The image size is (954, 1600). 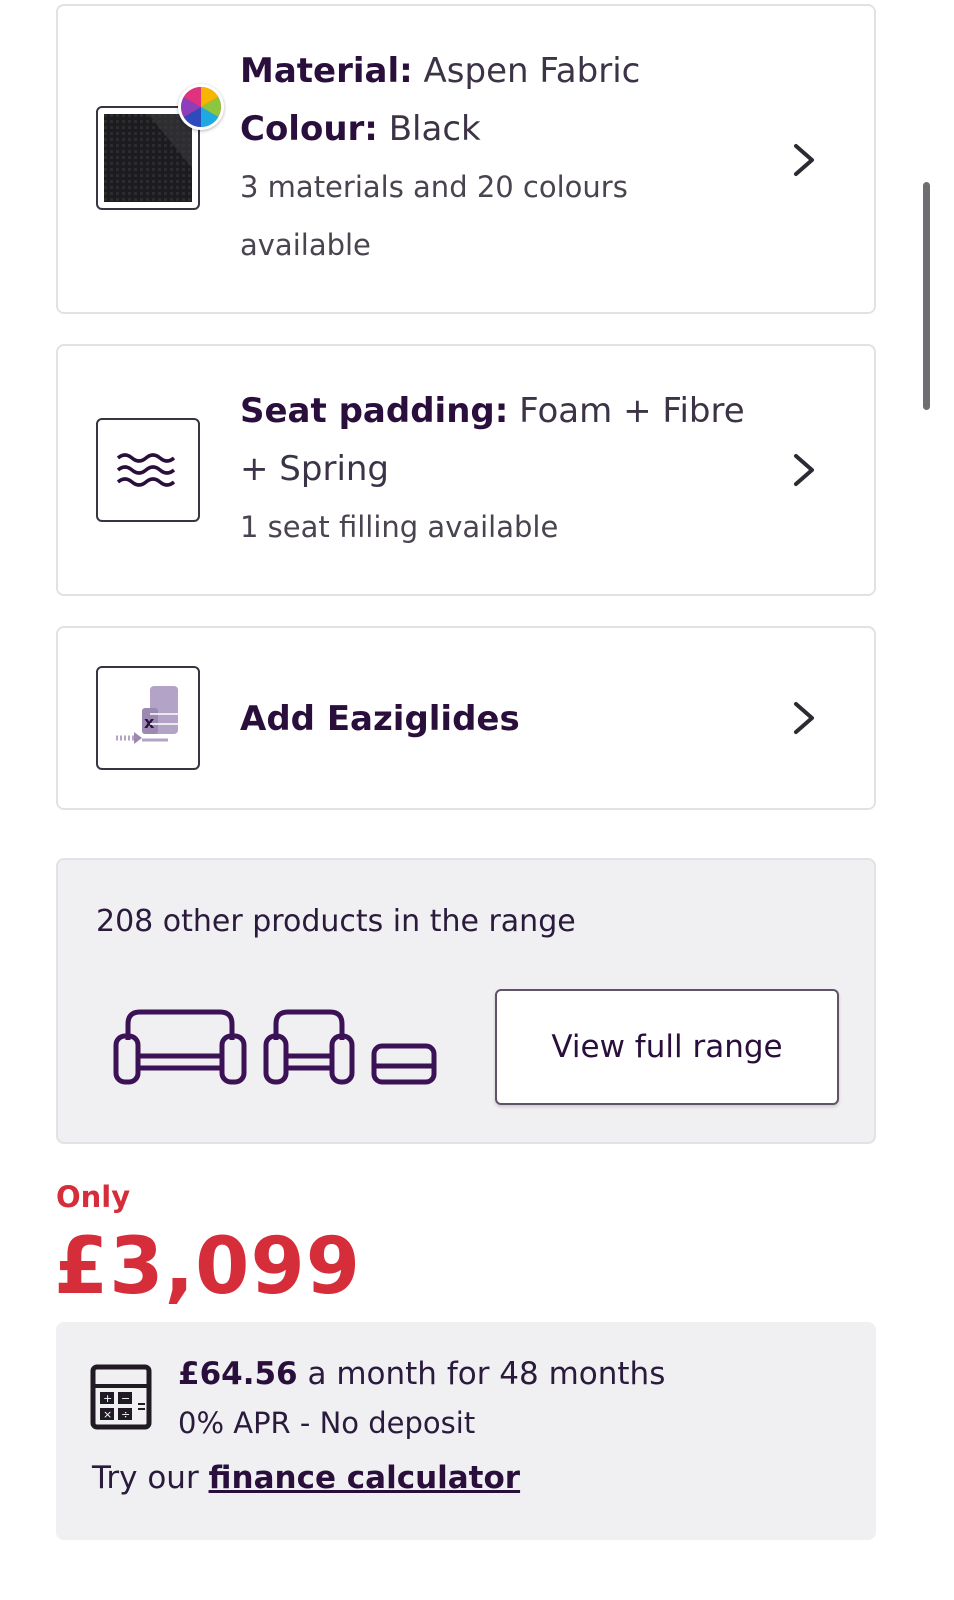 What do you see at coordinates (315, 469) in the screenshot?
I see `seat-padding-value-cont: + Spring` at bounding box center [315, 469].